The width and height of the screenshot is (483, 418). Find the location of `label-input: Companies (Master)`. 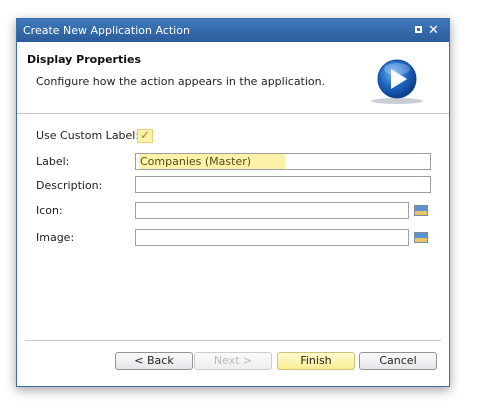

label-input: Companies (Master) is located at coordinates (283, 161).